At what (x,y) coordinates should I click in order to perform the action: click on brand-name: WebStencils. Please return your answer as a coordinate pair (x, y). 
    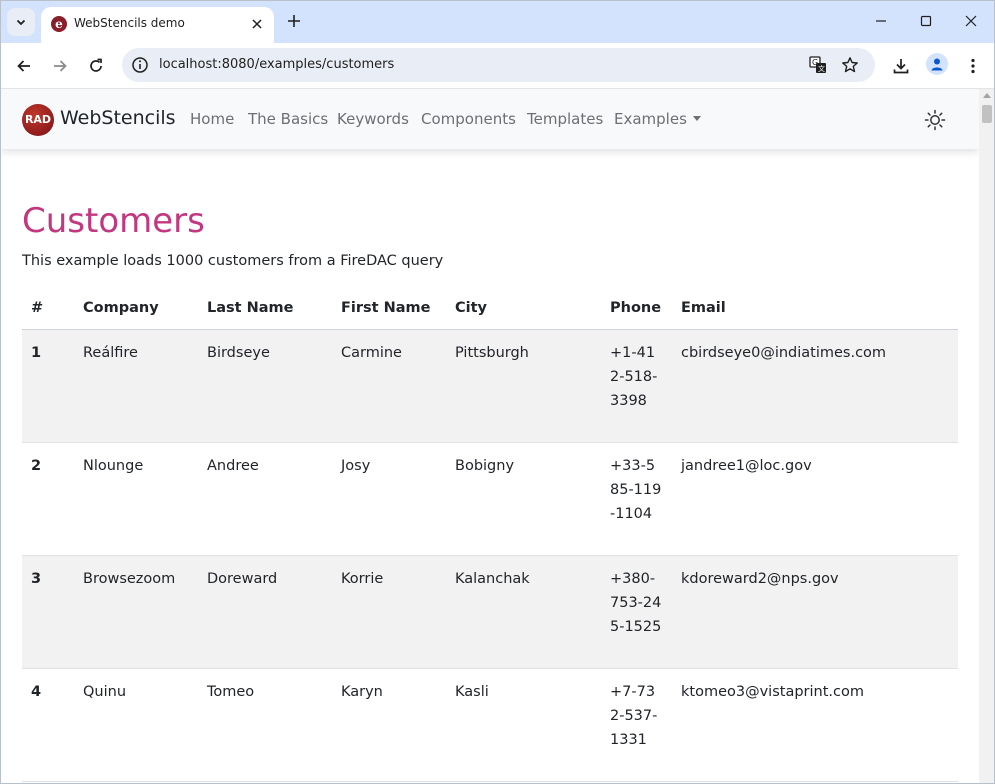
    Looking at the image, I should click on (118, 118).